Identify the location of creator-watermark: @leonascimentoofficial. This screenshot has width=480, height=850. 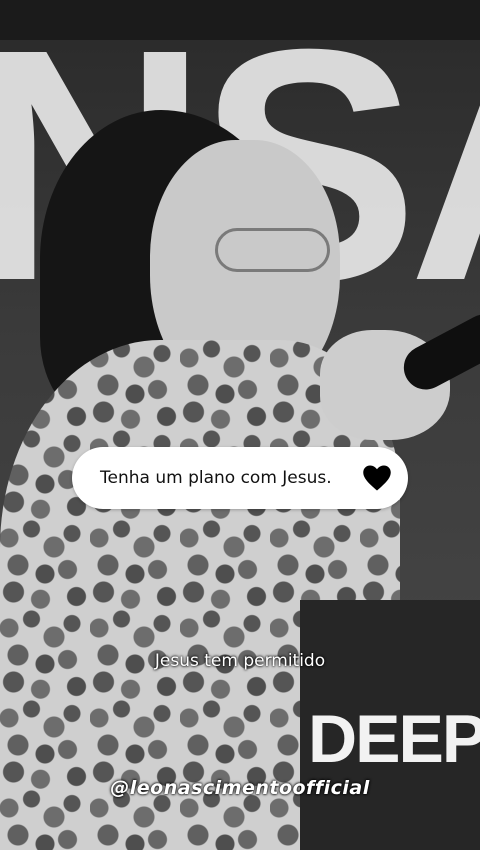
(240, 788).